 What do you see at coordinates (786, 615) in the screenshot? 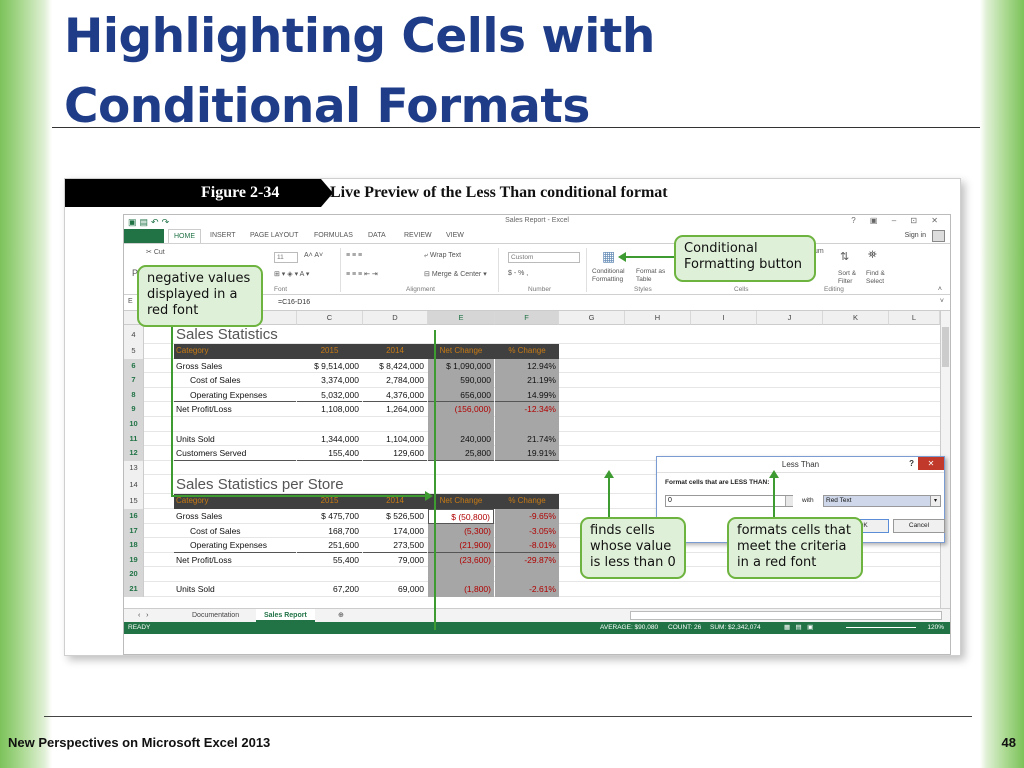
I see `horizontal-scrollbar` at bounding box center [786, 615].